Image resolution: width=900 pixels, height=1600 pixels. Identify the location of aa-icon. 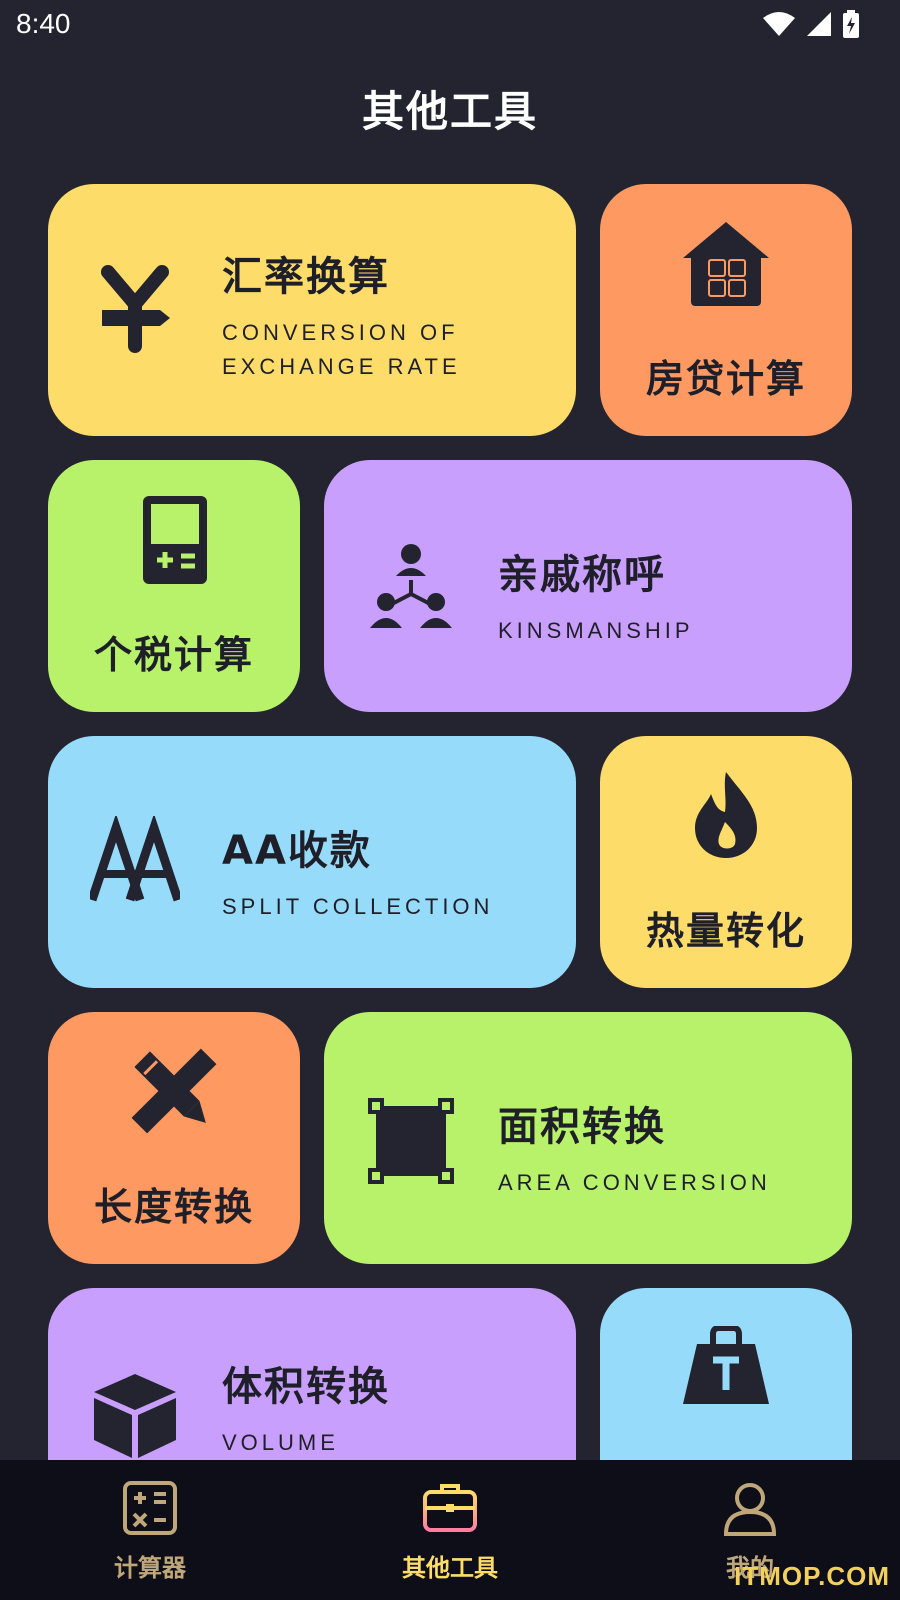
(135, 859).